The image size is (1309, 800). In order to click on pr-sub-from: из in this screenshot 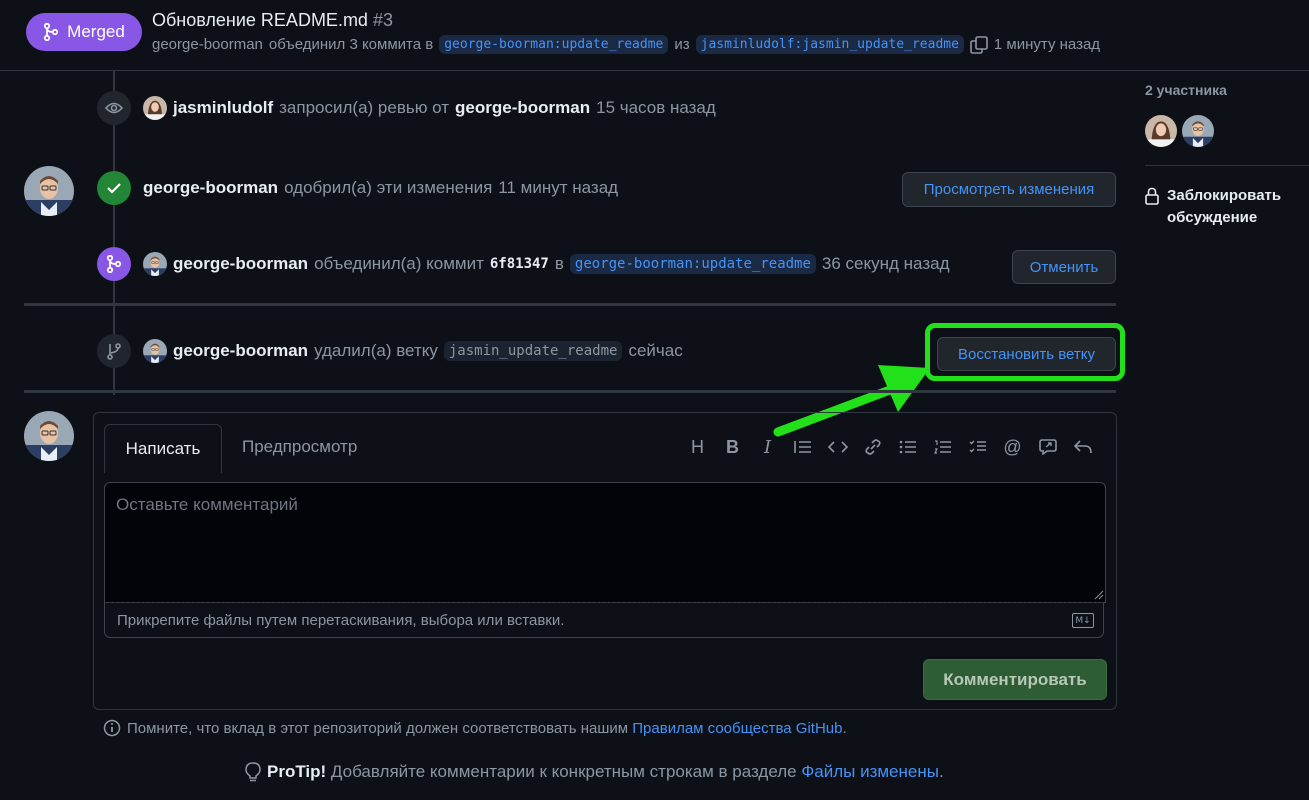, I will do `click(682, 44)`.